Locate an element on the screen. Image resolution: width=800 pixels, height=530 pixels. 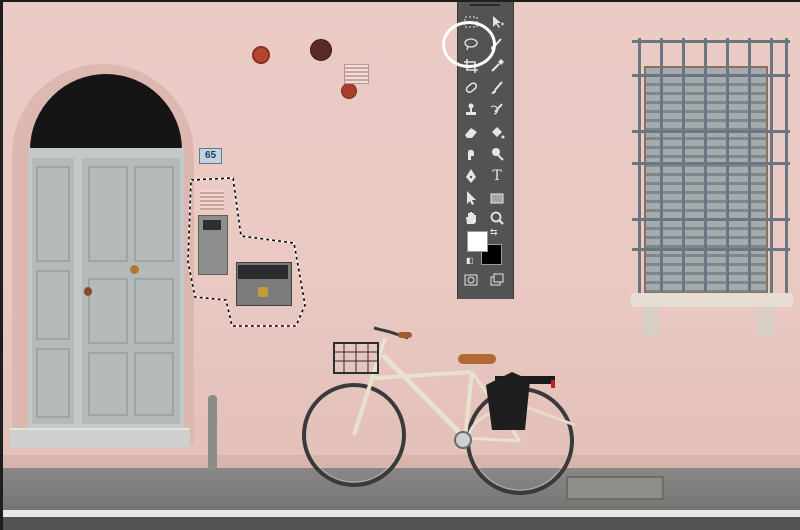
bicycle is located at coordinates (439, 410).